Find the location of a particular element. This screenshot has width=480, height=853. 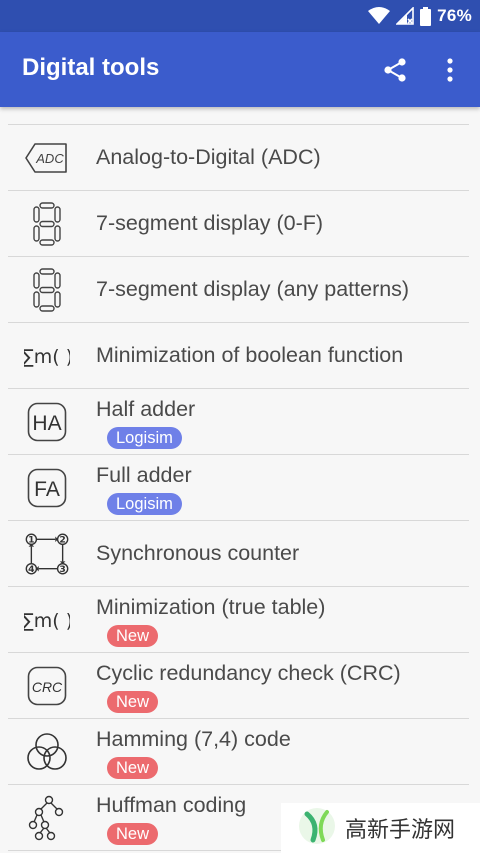

share-icon is located at coordinates (395, 70).